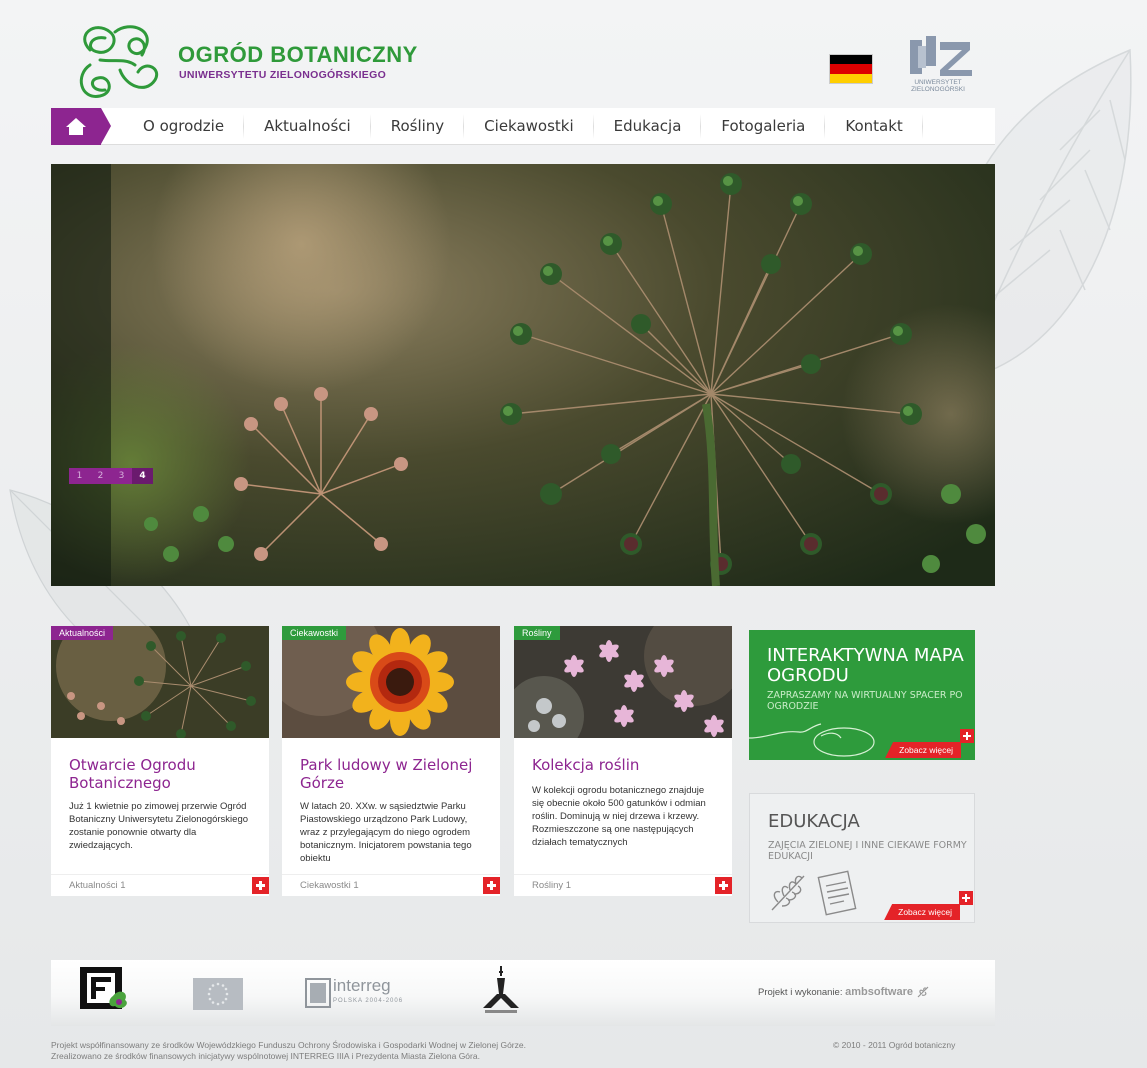 The width and height of the screenshot is (1147, 1068). I want to click on map-see-more-button: Zobacz więcej, so click(923, 750).